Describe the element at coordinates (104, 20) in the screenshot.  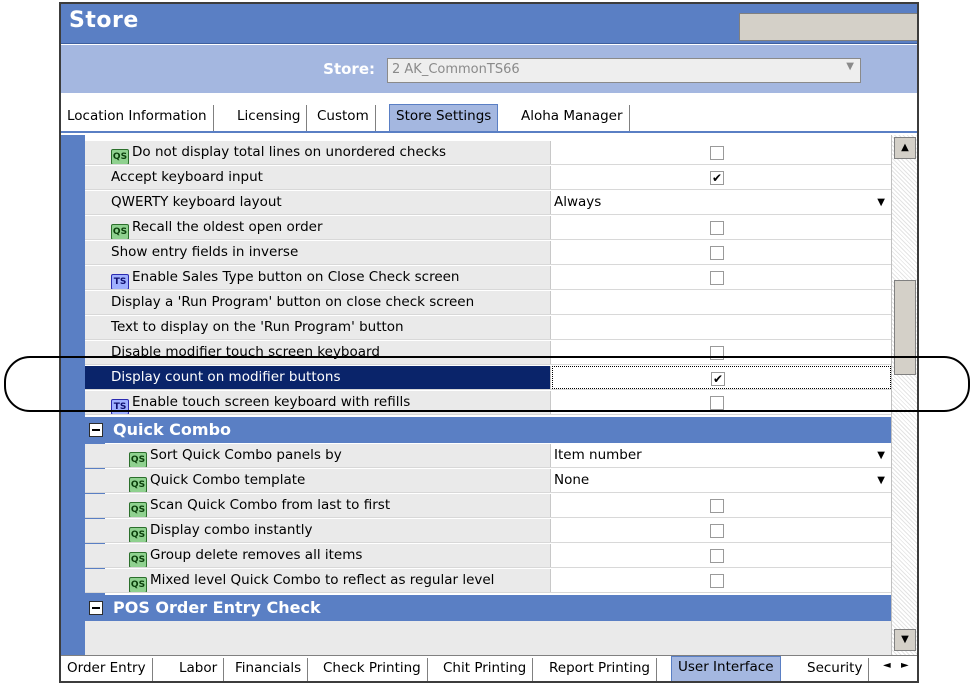
I see `window-title: Store` at that location.